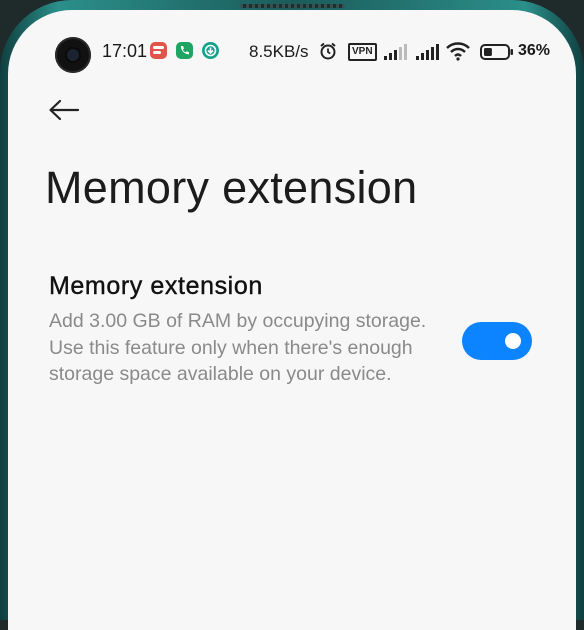 The image size is (584, 630). Describe the element at coordinates (534, 50) in the screenshot. I see `battery-percentage: 36%` at that location.